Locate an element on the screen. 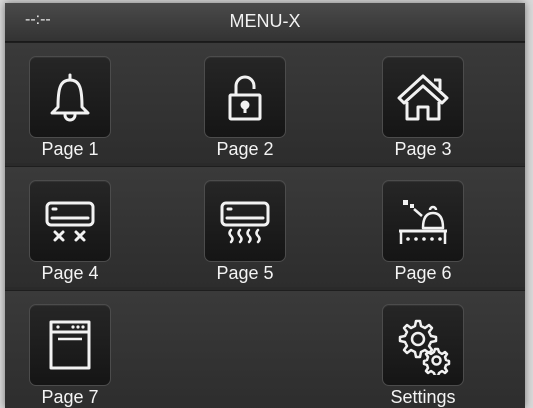 This screenshot has width=533, height=408. page-6-tile: Page 6 is located at coordinates (423, 227).